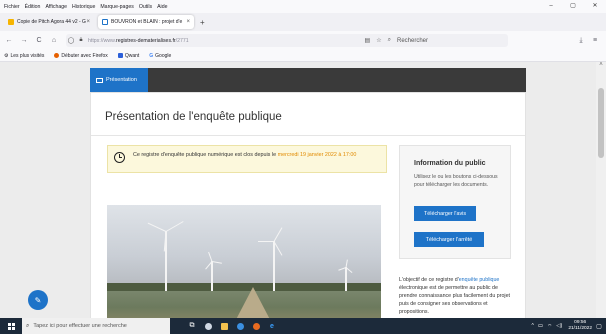  Describe the element at coordinates (121, 80) in the screenshot. I see `tab-presentation-label: Présentation` at that location.